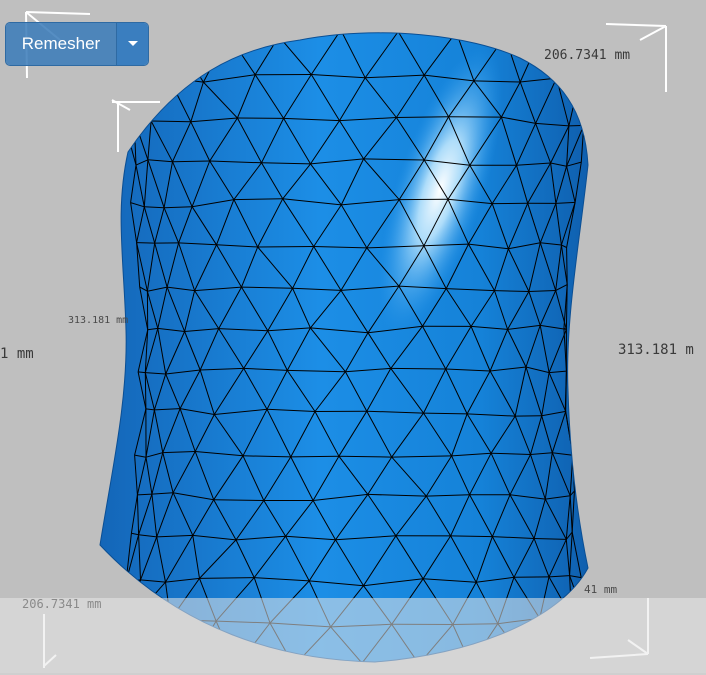 The image size is (706, 675). What do you see at coordinates (17, 354) in the screenshot?
I see `dimension-label-left-edge: 1 mm` at bounding box center [17, 354].